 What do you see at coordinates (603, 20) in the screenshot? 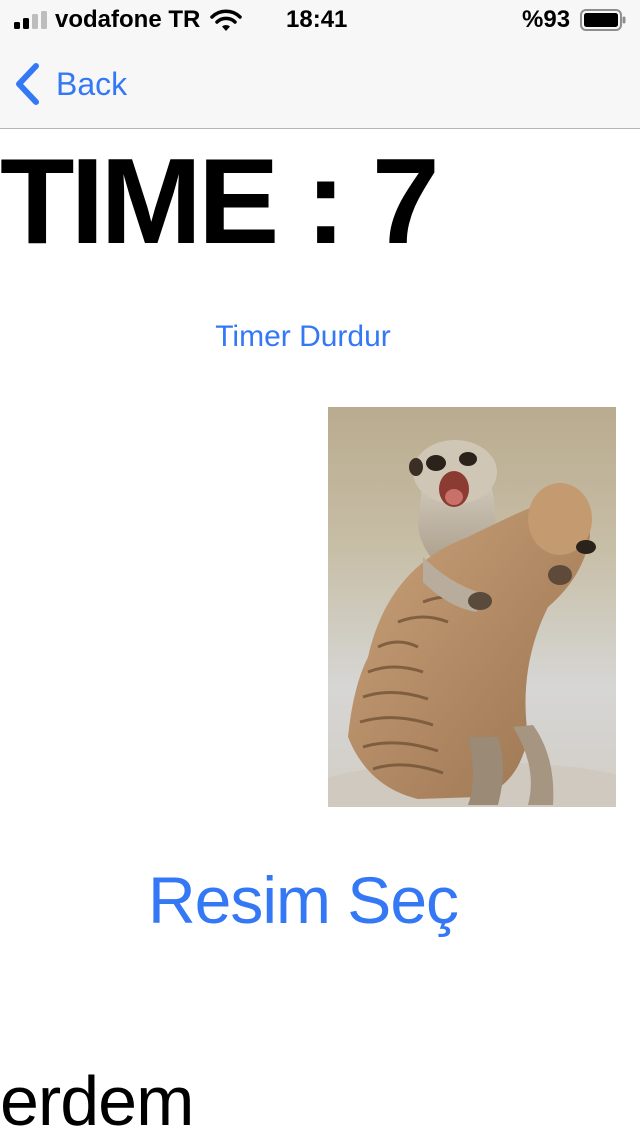
I see `battery-icon` at bounding box center [603, 20].